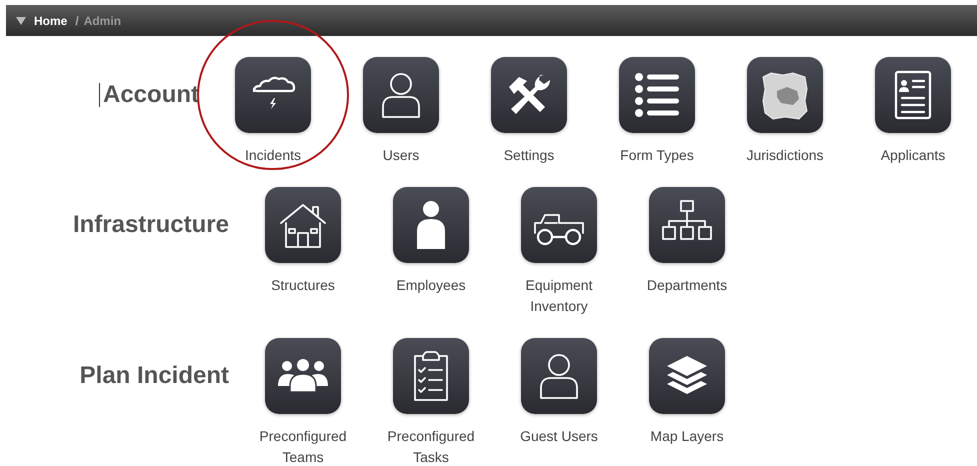  What do you see at coordinates (657, 155) in the screenshot?
I see `tile-label: Form Types` at bounding box center [657, 155].